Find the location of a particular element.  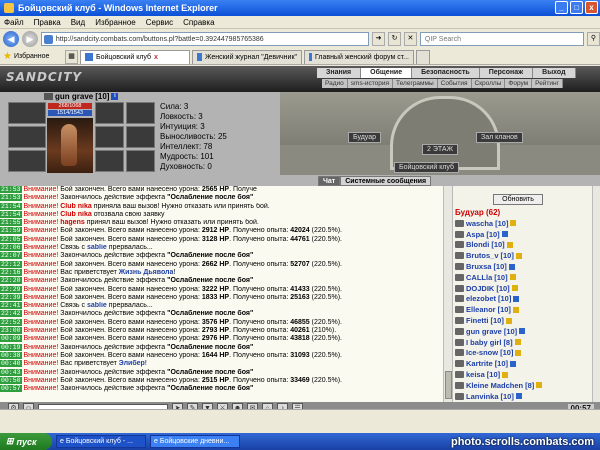

menu-security: Безопасность is located at coordinates (446, 73).